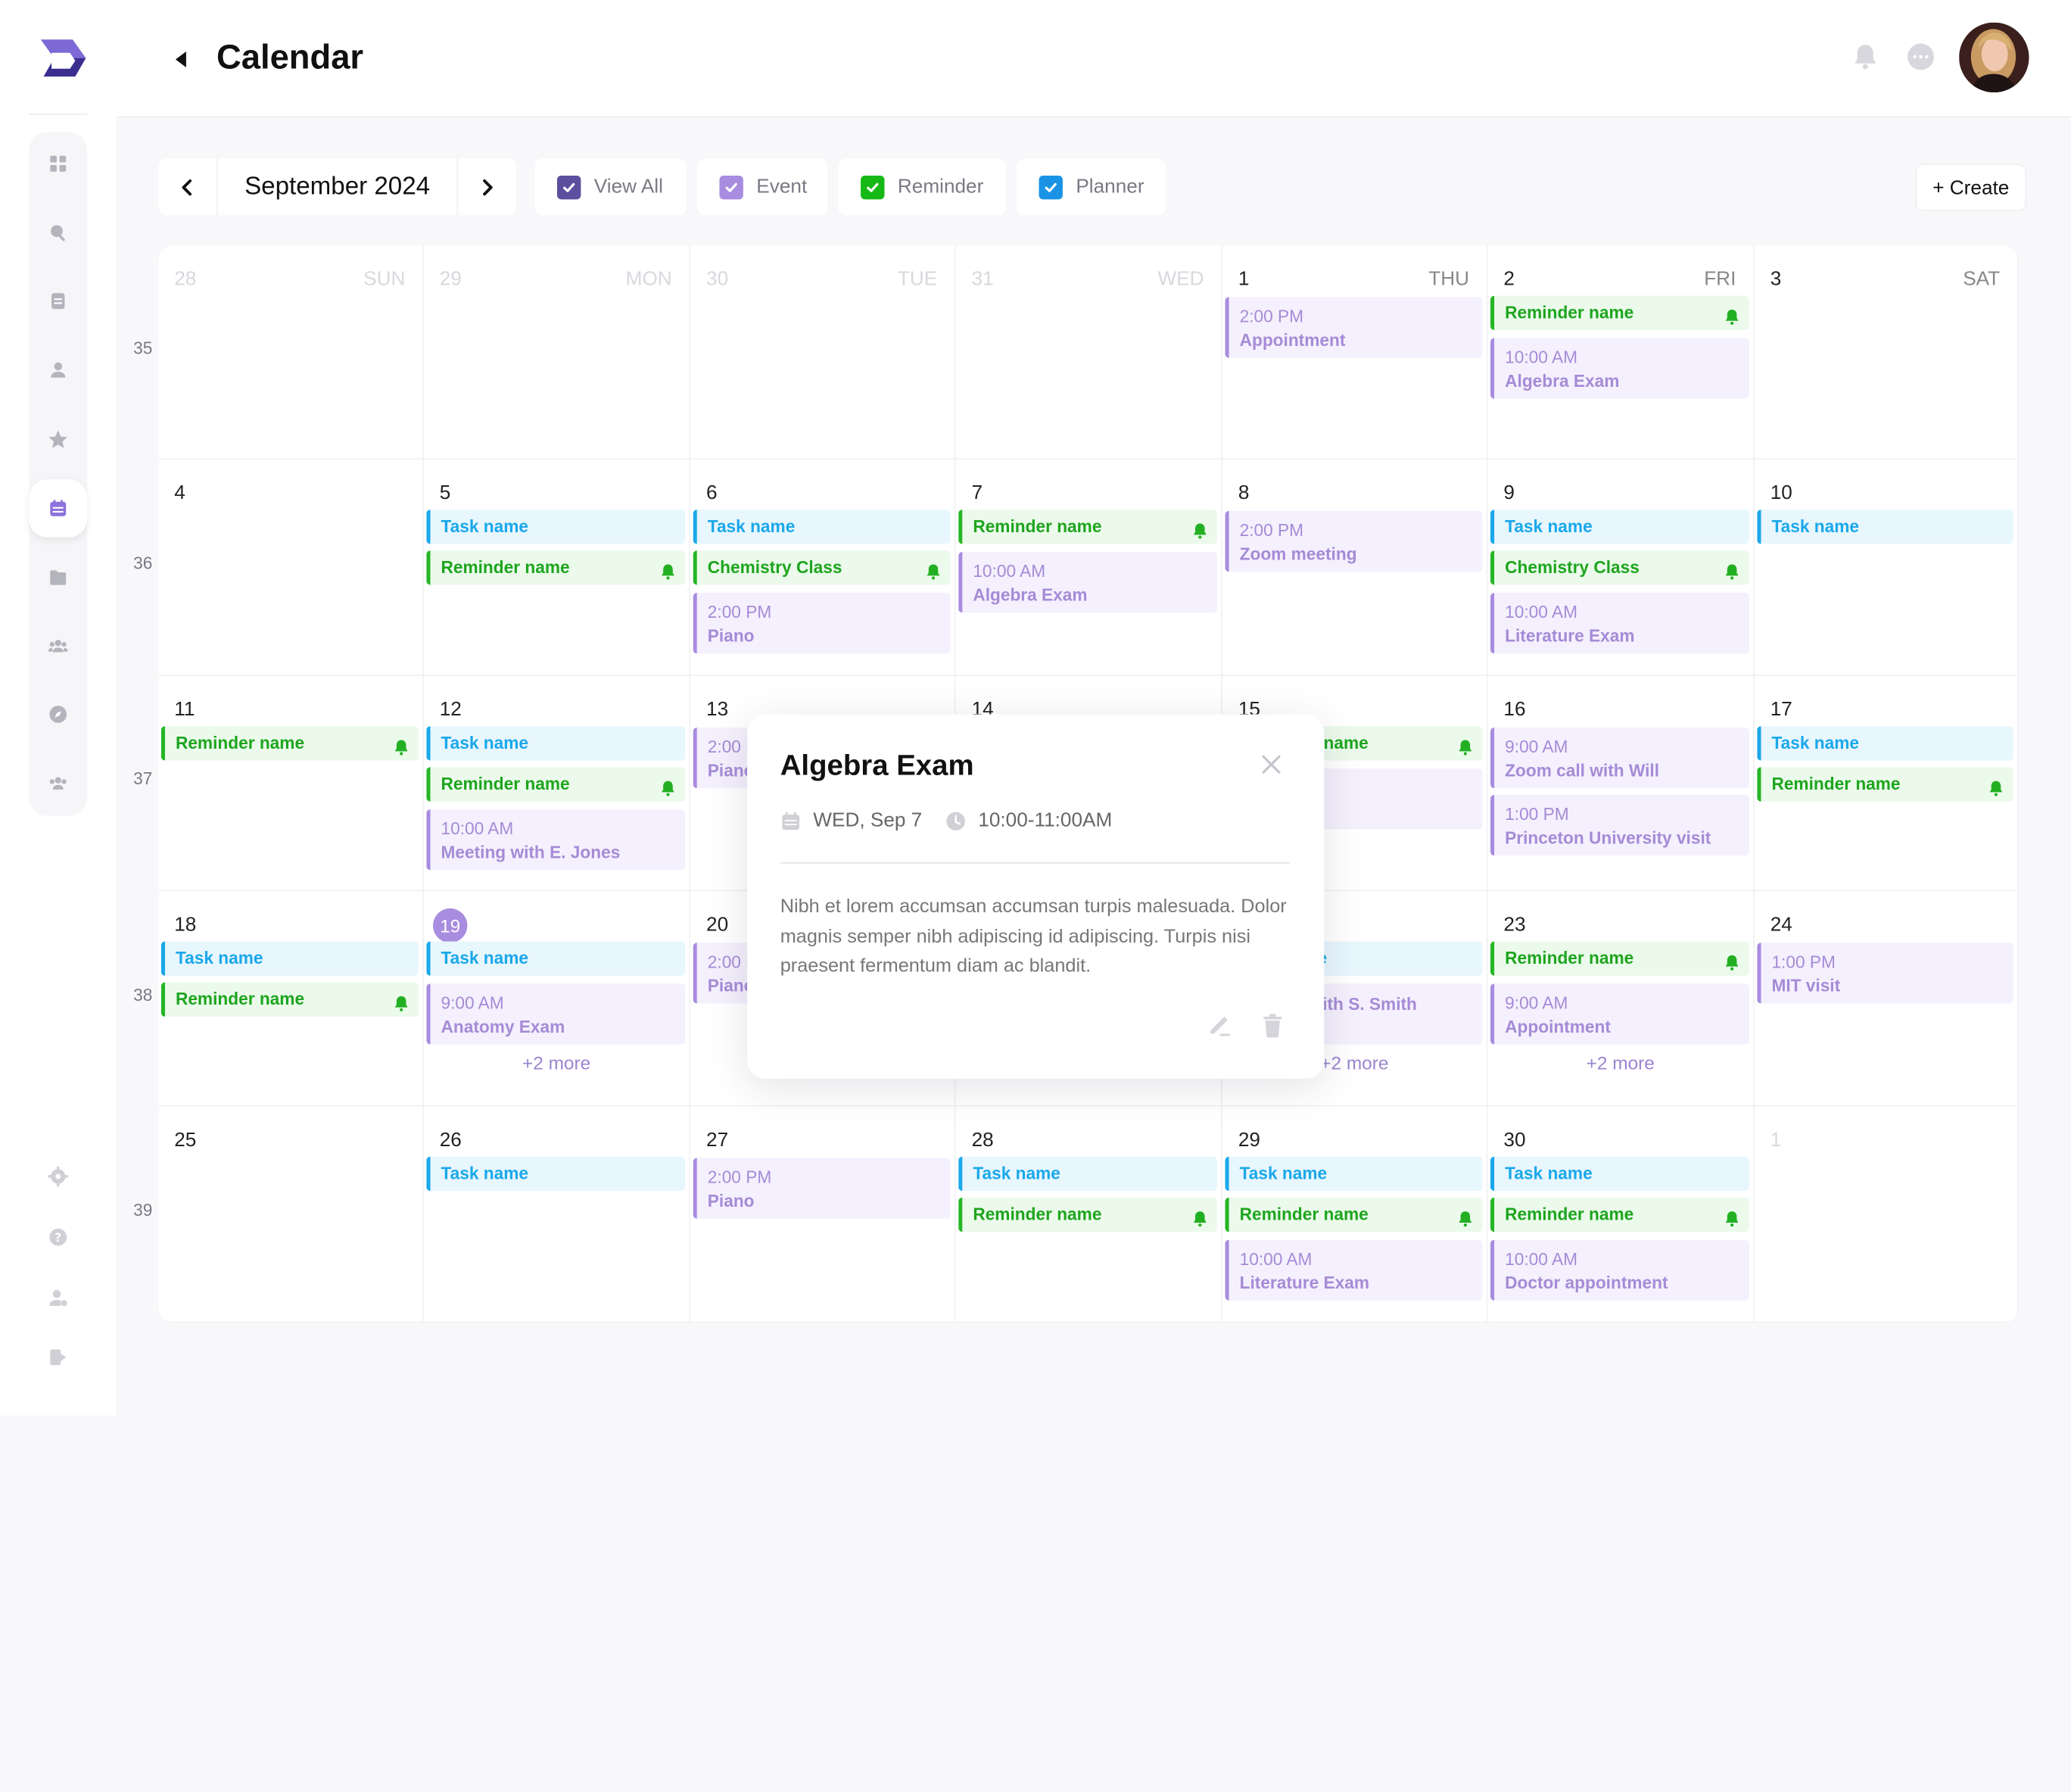  Describe the element at coordinates (58, 1298) in the screenshot. I see `nav-account` at that location.